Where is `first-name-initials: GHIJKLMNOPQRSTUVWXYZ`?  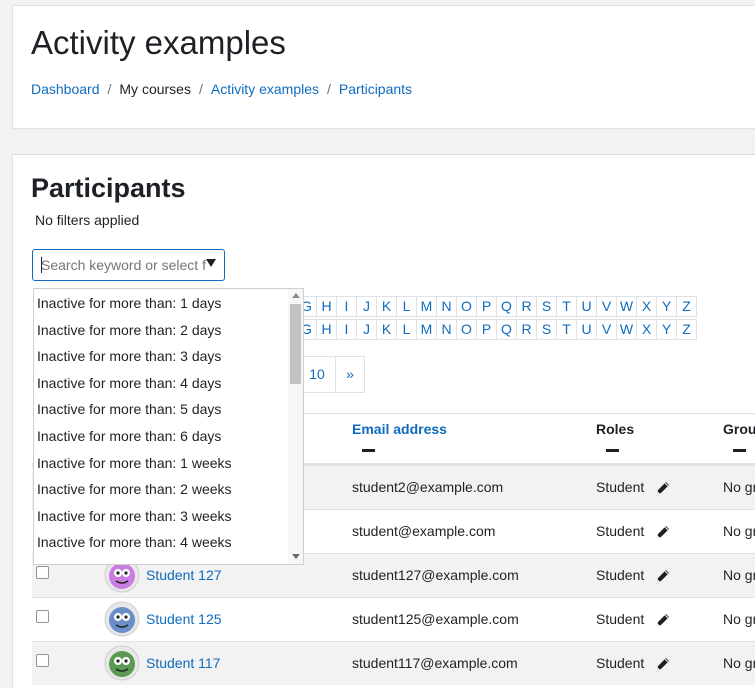 first-name-initials: GHIJKLMNOPQRSTUVWXYZ is located at coordinates (496, 306).